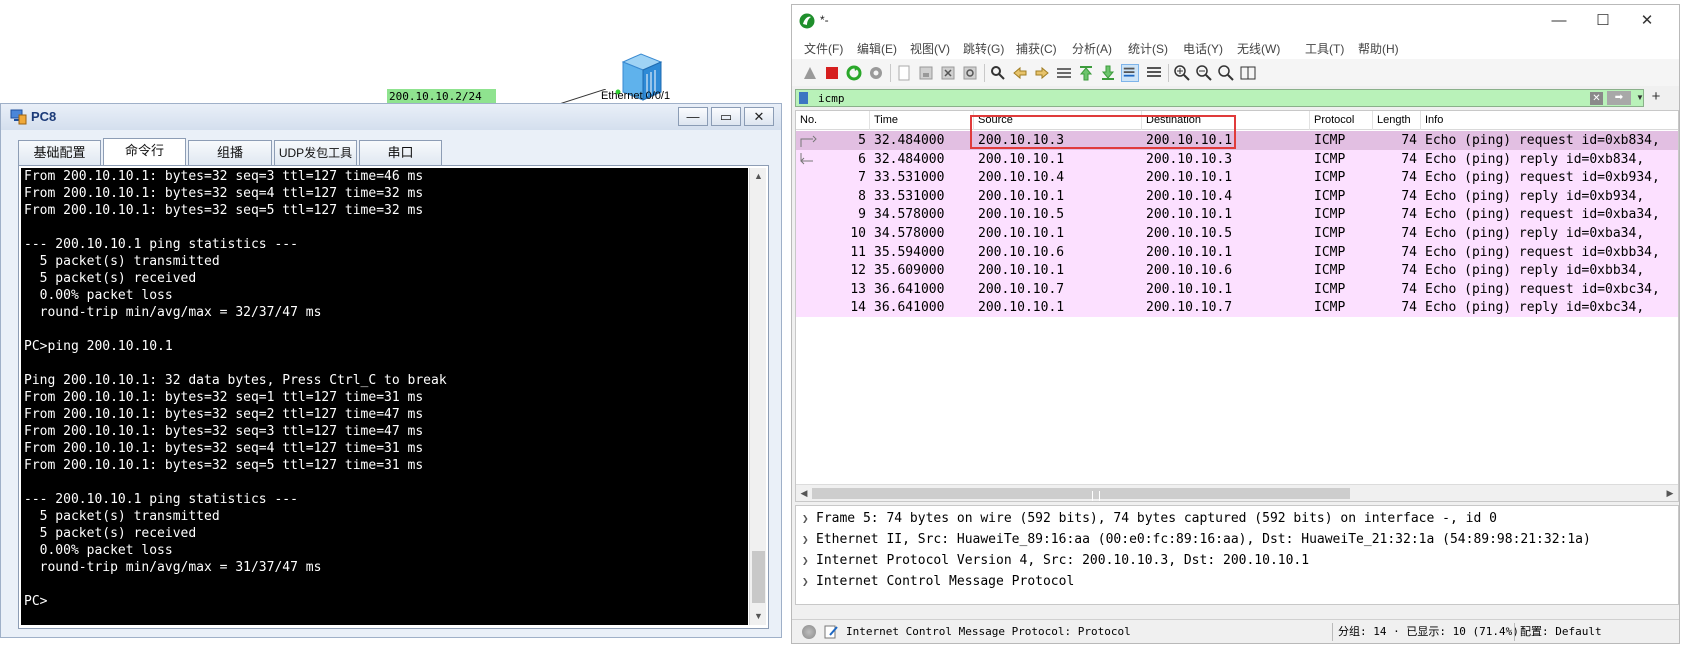 This screenshot has width=1685, height=649. I want to click on scroll-right-icon: ▶, so click(1670, 493).